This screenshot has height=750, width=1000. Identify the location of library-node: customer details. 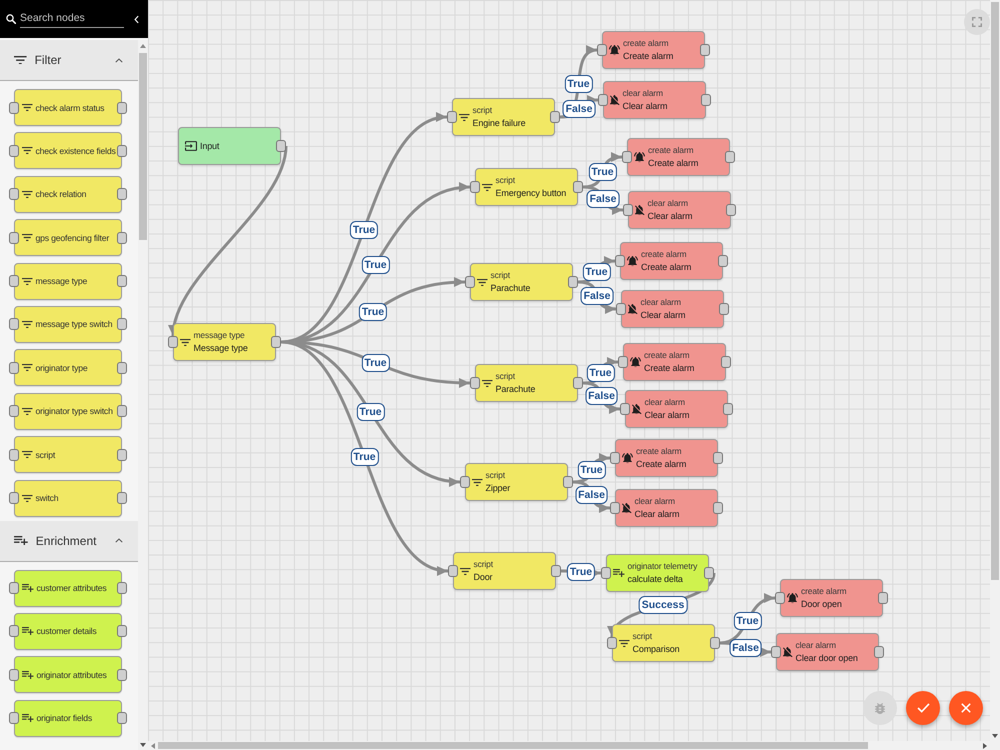
(68, 631).